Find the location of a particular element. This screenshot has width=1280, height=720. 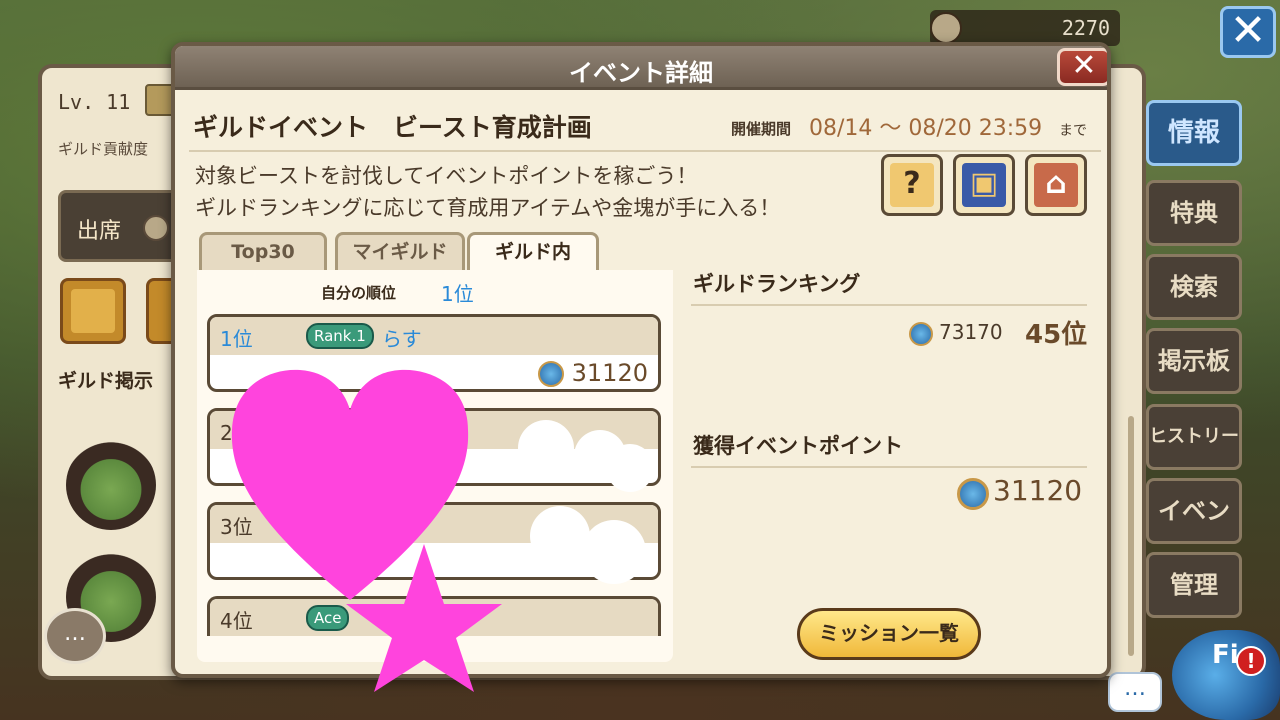

help-beast-button: ? is located at coordinates (912, 185).